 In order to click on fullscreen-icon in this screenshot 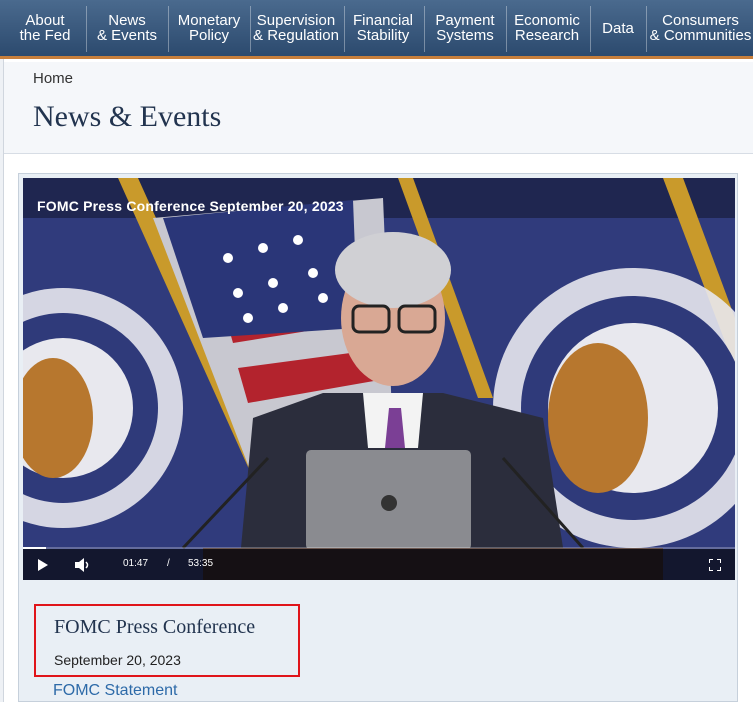, I will do `click(715, 565)`.